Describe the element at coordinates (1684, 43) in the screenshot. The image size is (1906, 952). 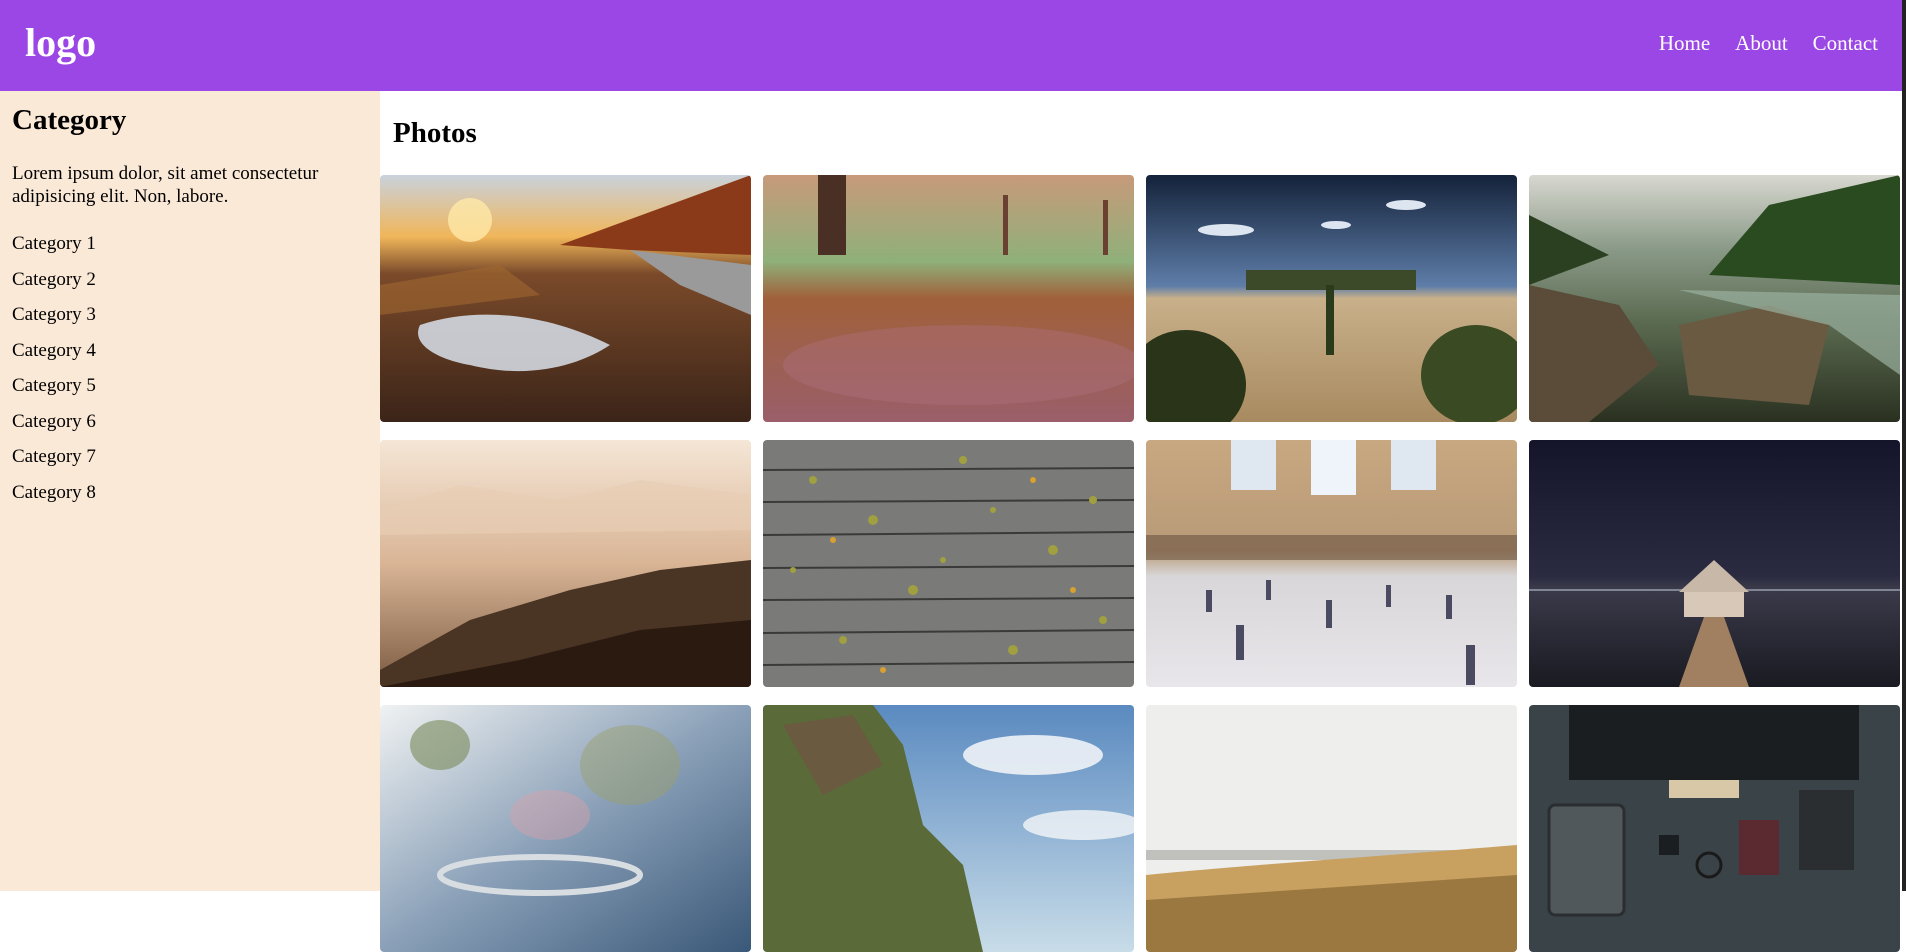
I see `nav-home-link: Home` at that location.